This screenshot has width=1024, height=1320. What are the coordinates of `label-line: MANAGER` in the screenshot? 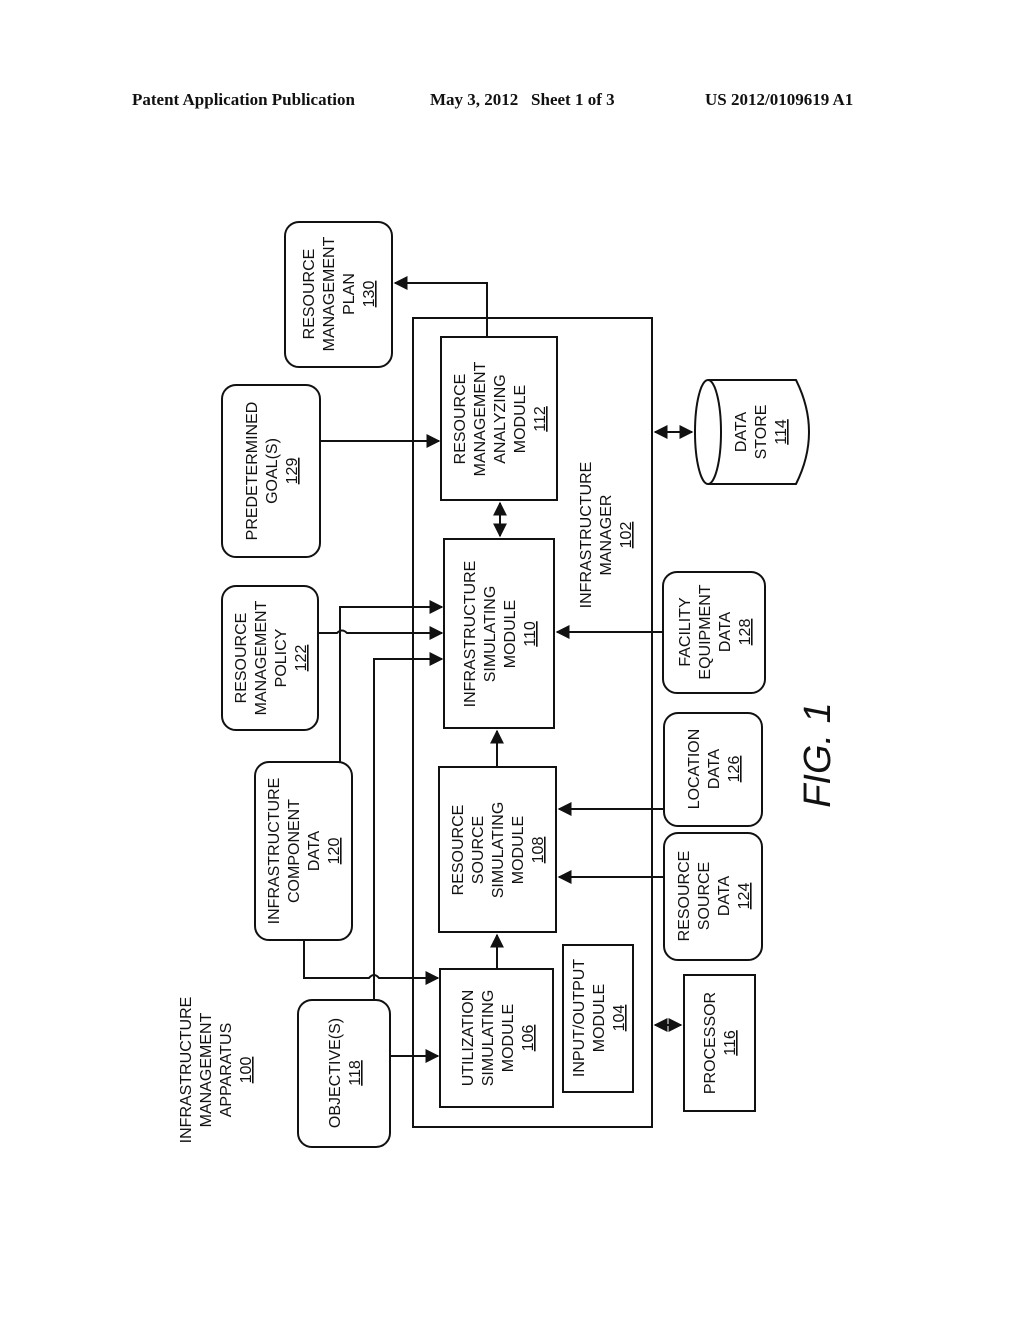 It's located at (606, 535).